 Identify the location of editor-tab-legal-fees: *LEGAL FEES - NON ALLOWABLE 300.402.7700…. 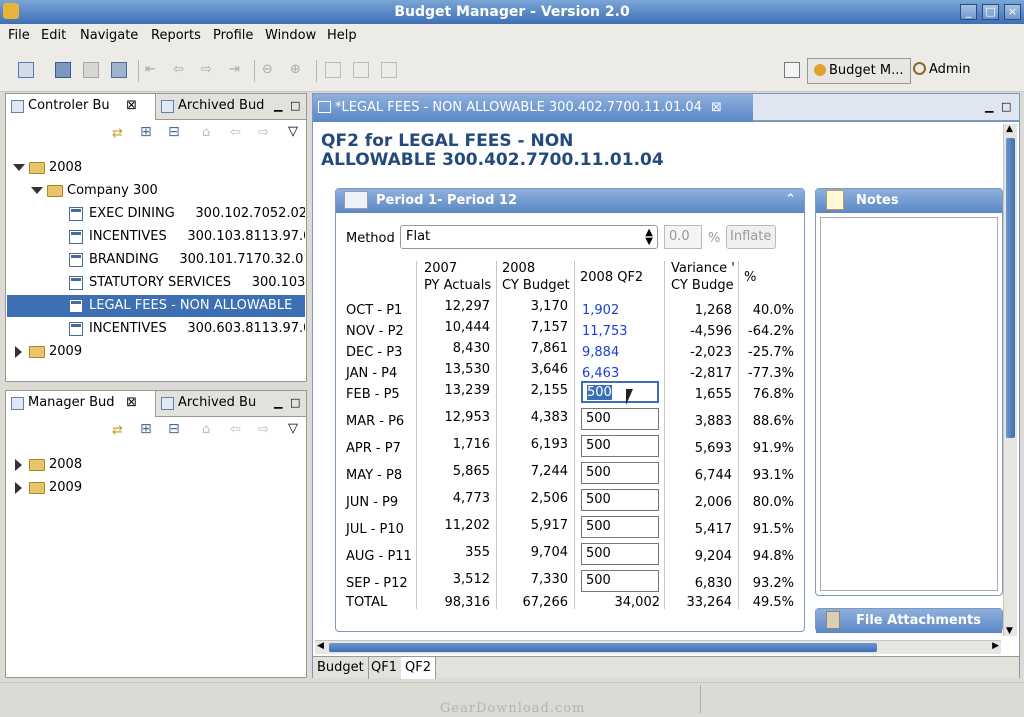
(533, 108).